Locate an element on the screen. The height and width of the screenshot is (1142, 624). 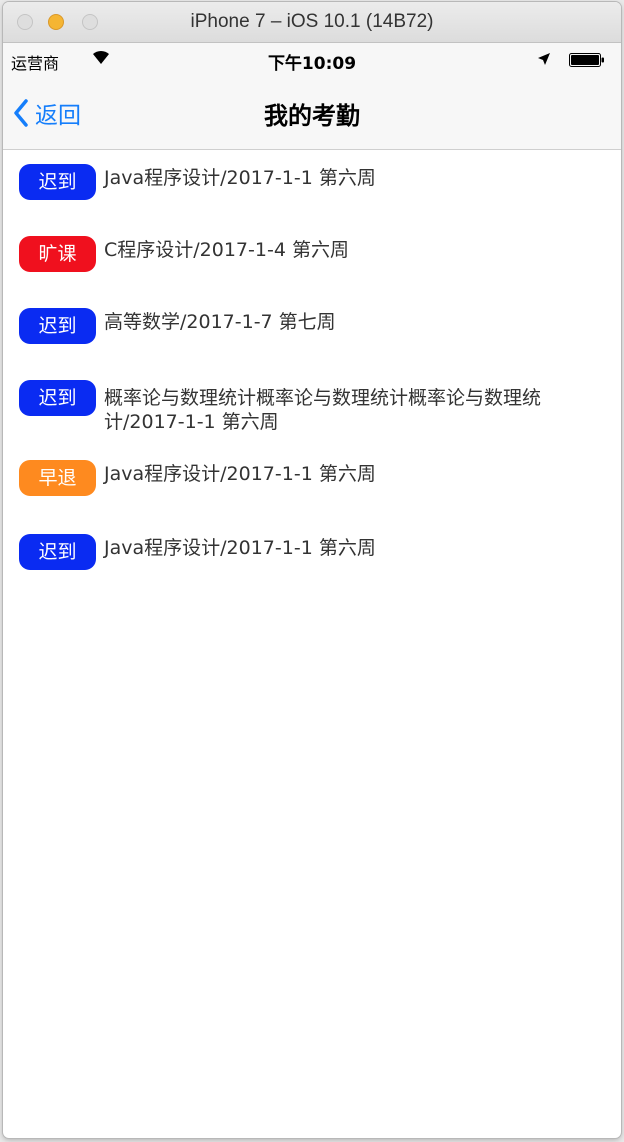
list-item: 迟到 概率论与数理统计概率论与数理统计概率论与数理统计/2017-1-1 第六周 is located at coordinates (312, 402).